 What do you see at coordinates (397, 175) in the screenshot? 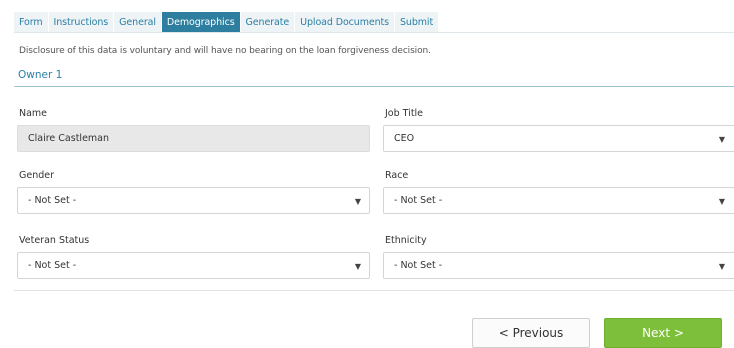
I see `race-label: Race` at bounding box center [397, 175].